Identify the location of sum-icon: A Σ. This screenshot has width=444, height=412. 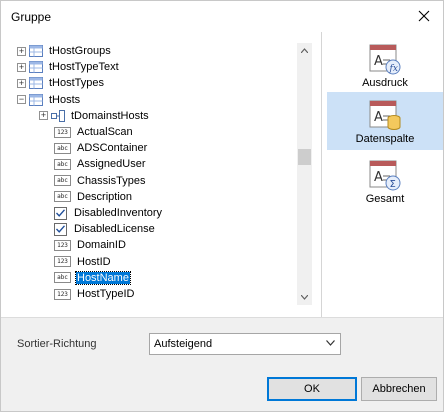
(385, 175).